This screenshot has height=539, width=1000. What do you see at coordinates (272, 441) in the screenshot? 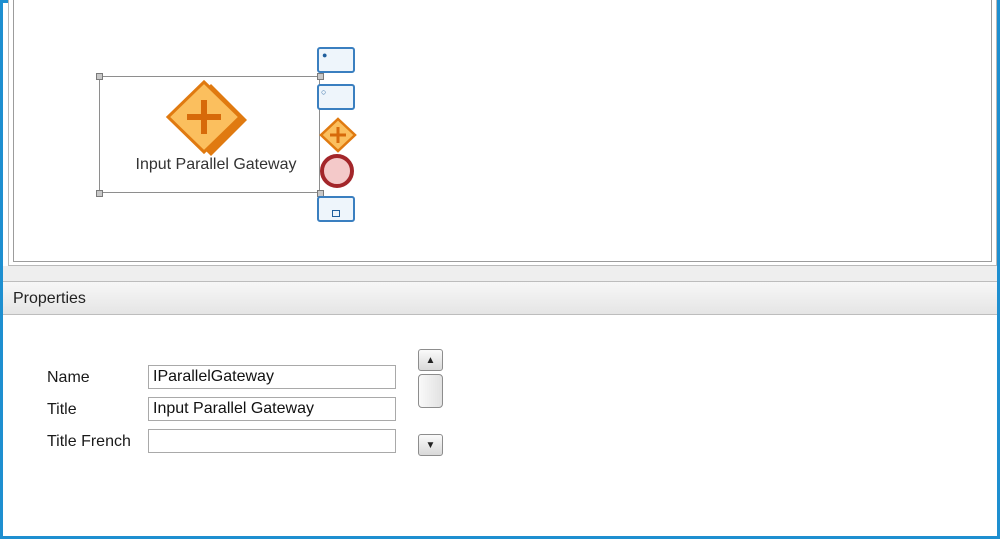
I see `title-french-input` at bounding box center [272, 441].